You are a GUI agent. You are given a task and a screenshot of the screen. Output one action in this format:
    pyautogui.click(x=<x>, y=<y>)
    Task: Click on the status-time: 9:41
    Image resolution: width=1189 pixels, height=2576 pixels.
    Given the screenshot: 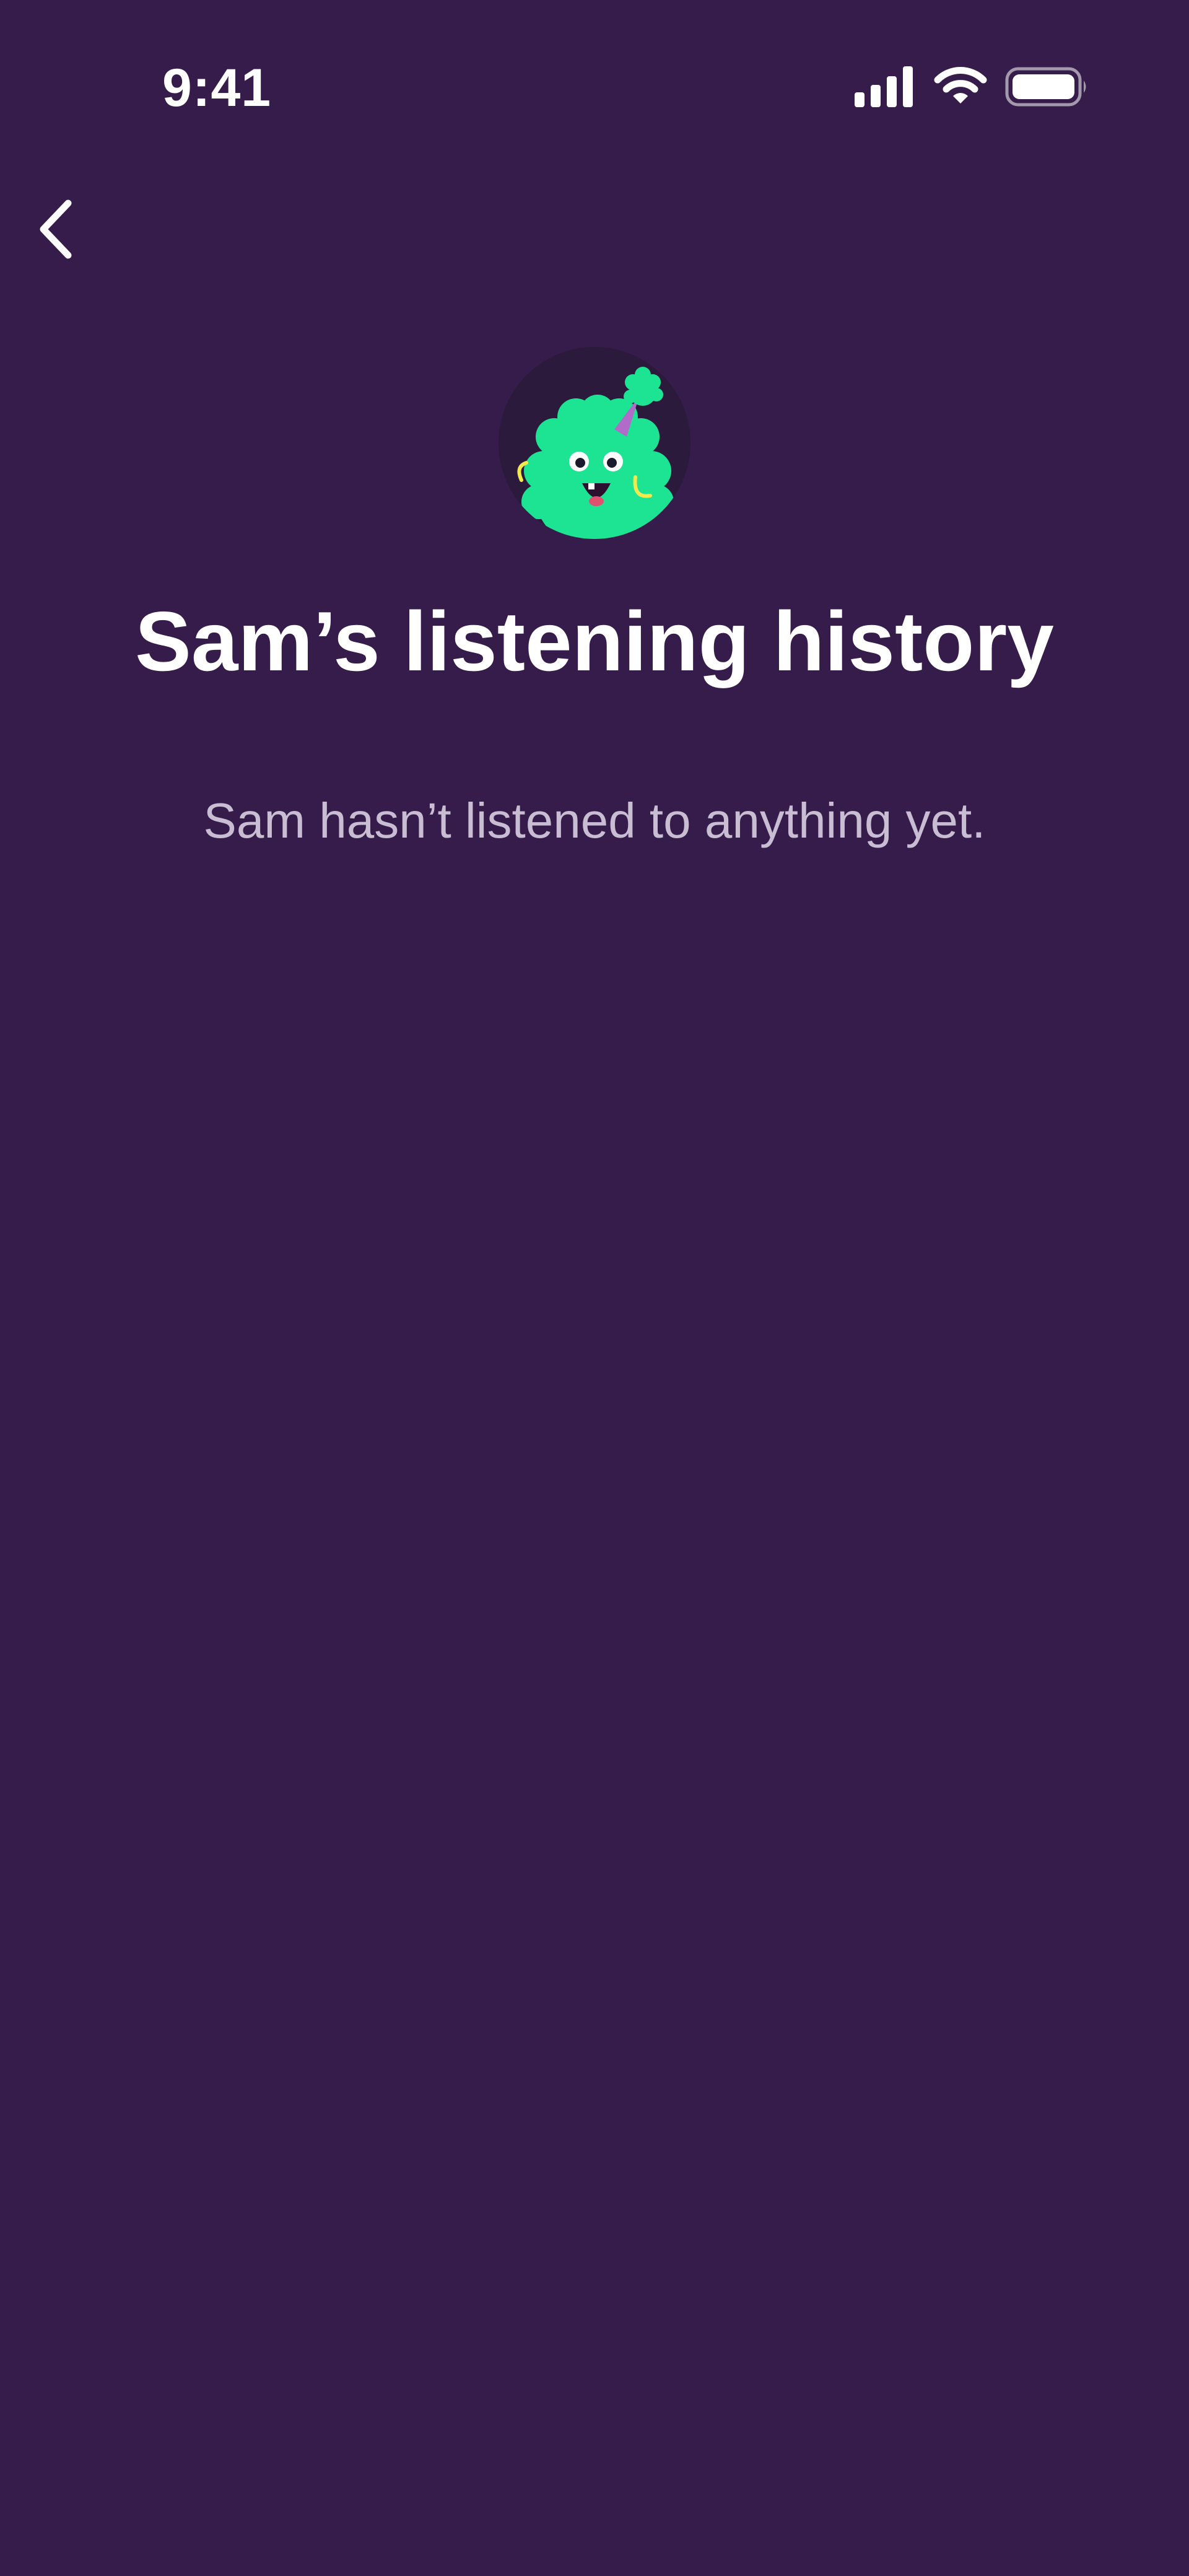 What is the action you would take?
    pyautogui.click(x=217, y=88)
    